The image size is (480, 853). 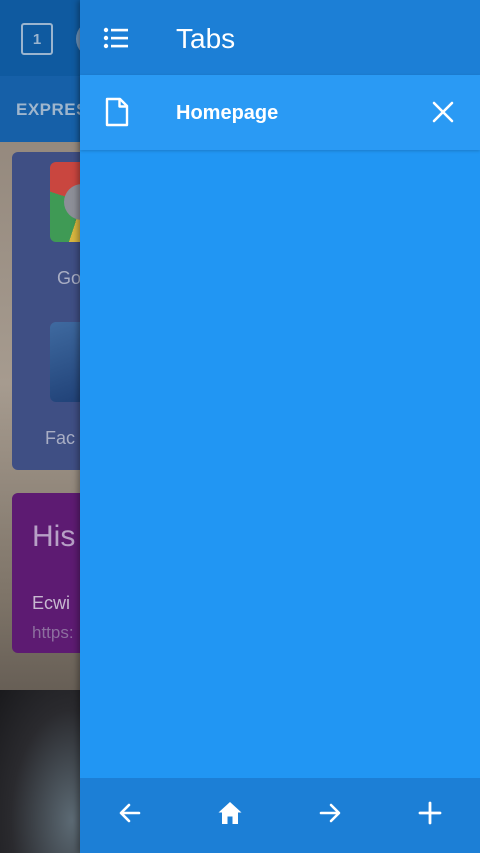 I want to click on back-button, so click(x=130, y=815).